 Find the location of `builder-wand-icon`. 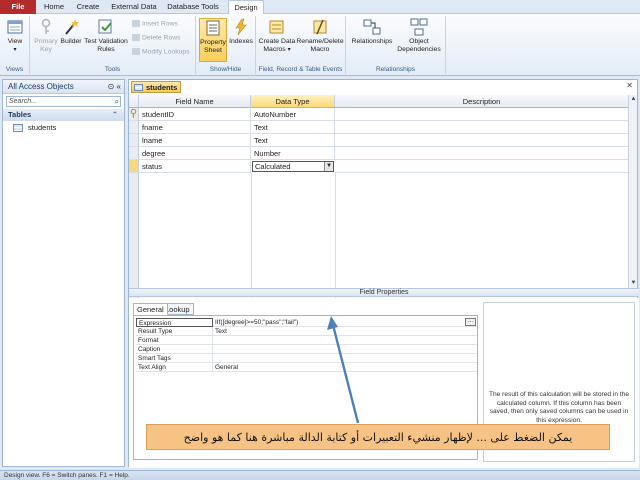

builder-wand-icon is located at coordinates (72, 27).